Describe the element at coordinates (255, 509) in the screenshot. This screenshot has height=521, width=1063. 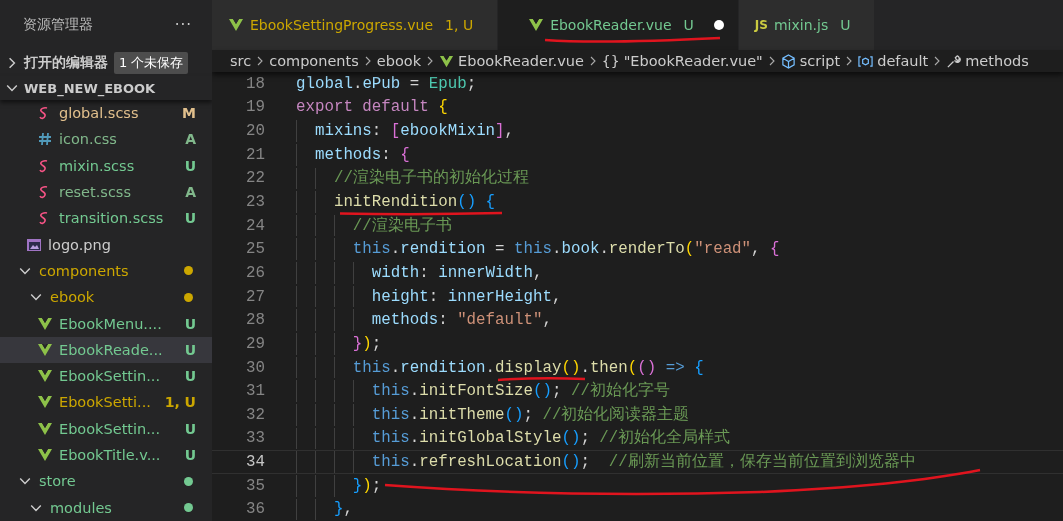
I see `line-number: 36` at that location.